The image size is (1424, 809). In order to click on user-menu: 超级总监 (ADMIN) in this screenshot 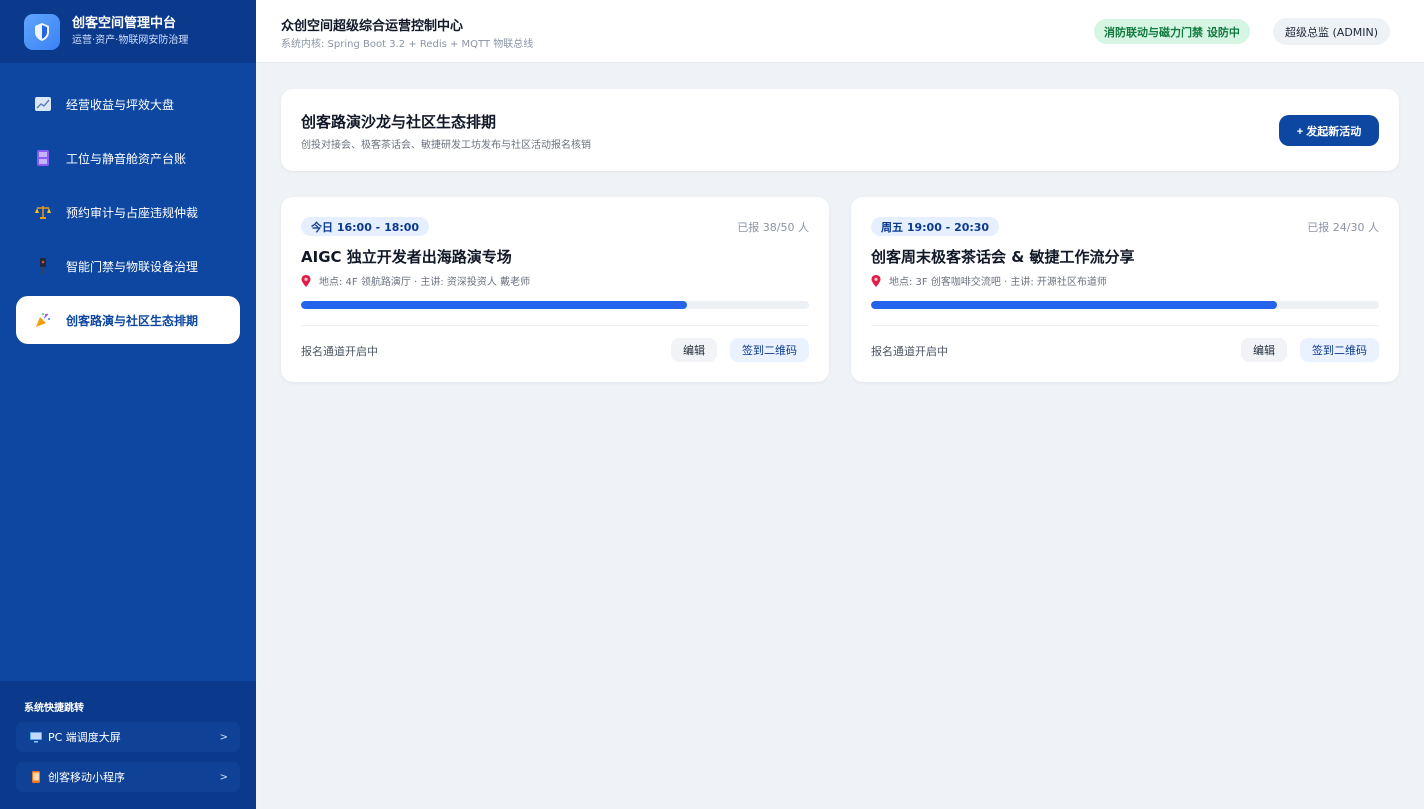, I will do `click(1332, 31)`.